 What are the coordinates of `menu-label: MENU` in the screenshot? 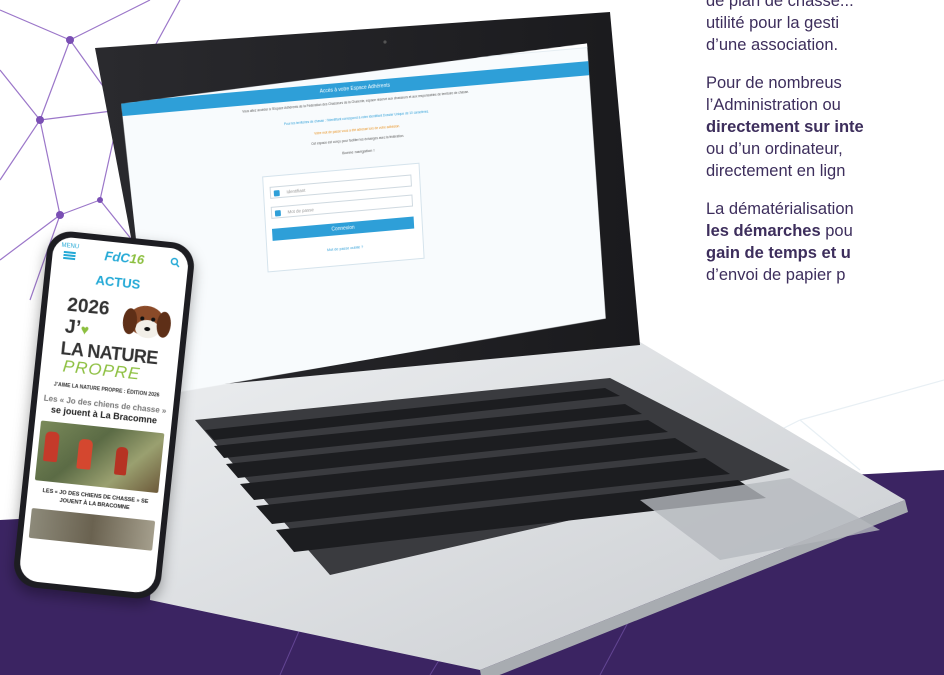 It's located at (70, 246).